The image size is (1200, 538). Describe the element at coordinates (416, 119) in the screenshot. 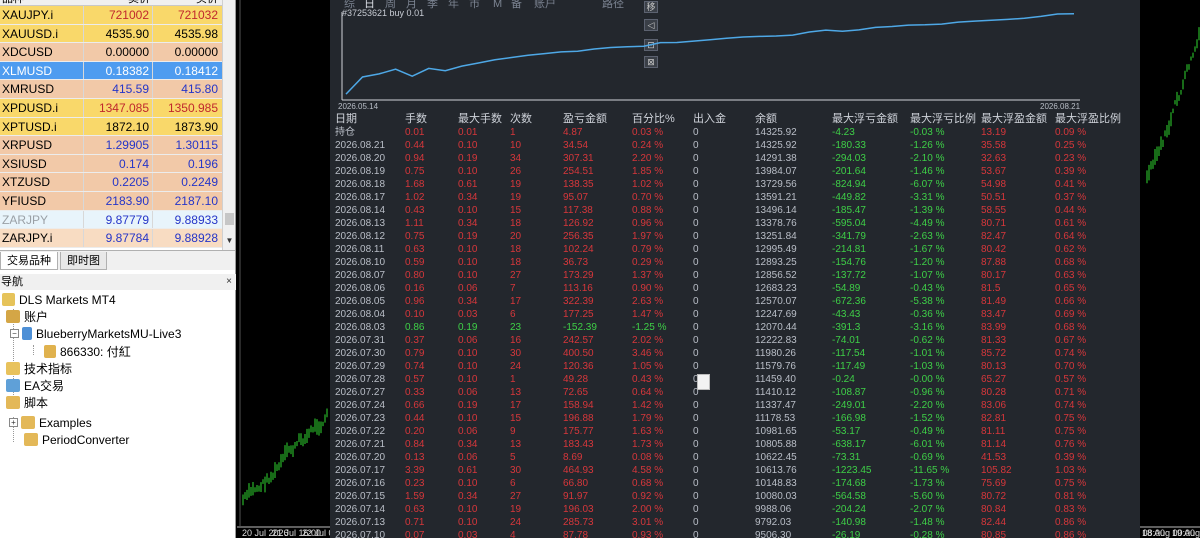

I see `column-header: 手数` at that location.